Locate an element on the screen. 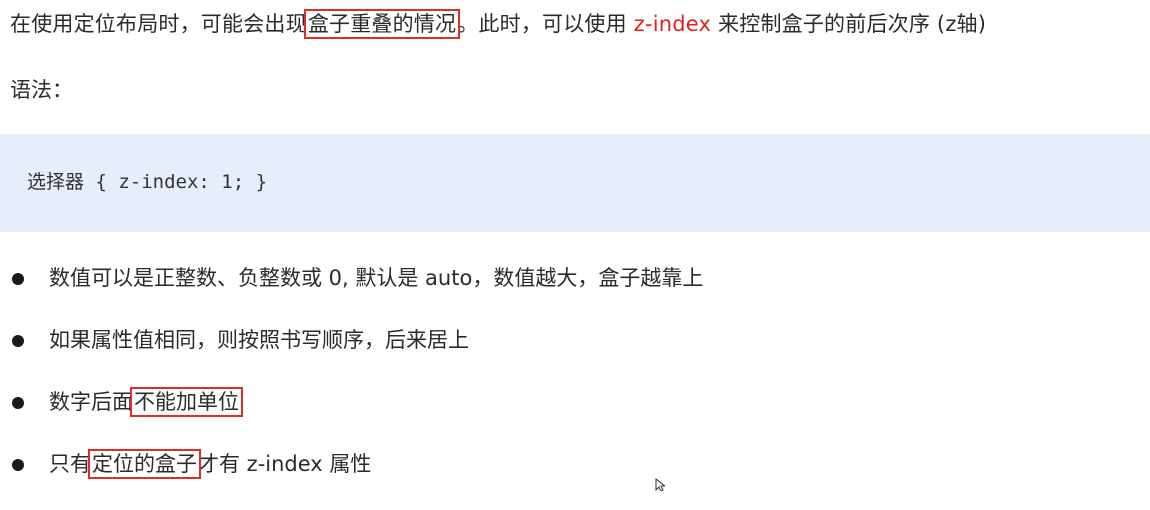 This screenshot has width=1150, height=510. highlight-box-positioned-box: 定位的盒子 is located at coordinates (144, 464).